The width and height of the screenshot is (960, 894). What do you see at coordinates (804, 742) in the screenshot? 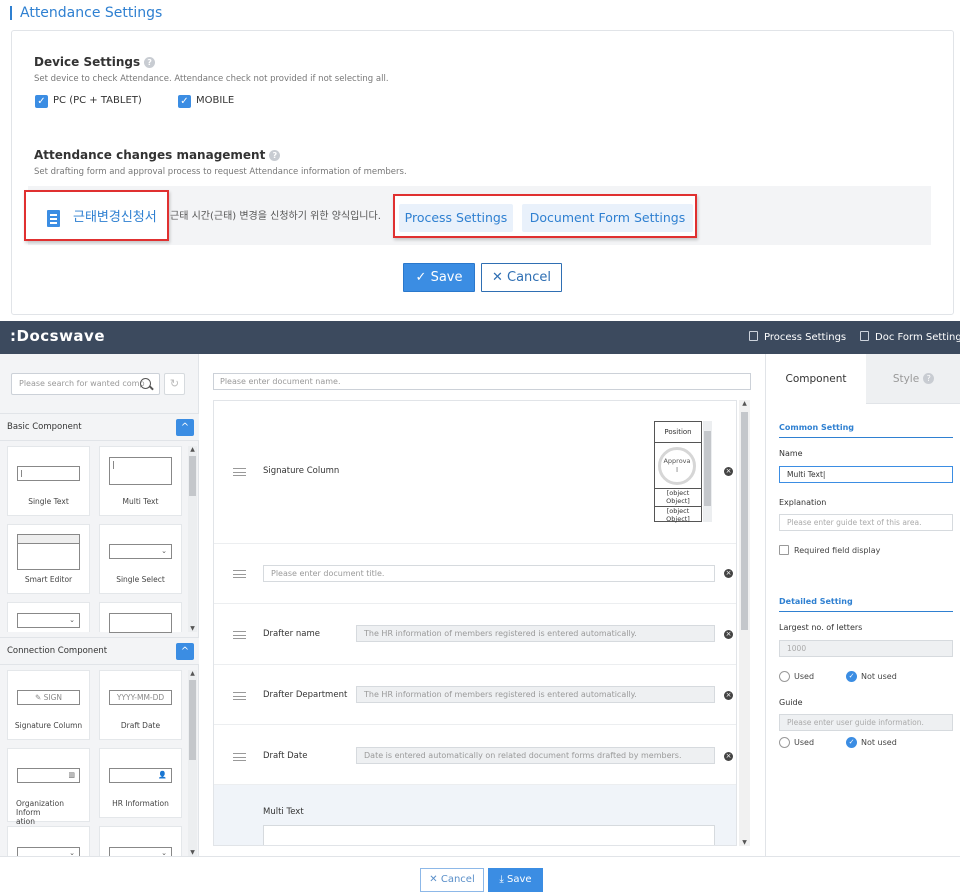
I see `radio-label: Used` at bounding box center [804, 742].